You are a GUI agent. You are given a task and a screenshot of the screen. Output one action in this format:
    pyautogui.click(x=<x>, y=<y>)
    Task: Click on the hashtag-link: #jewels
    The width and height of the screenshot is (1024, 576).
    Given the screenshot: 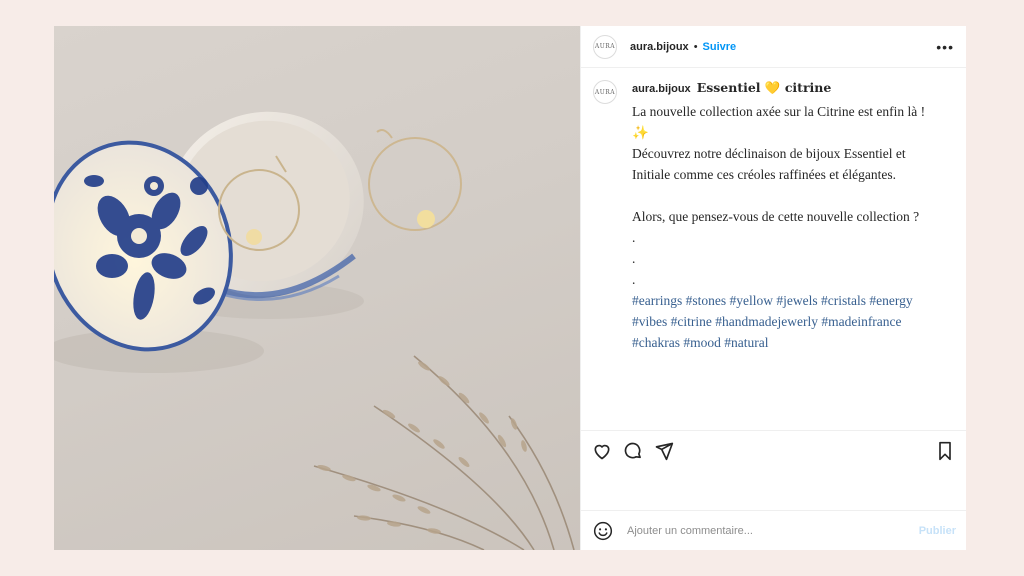 What is the action you would take?
    pyautogui.click(x=796, y=300)
    